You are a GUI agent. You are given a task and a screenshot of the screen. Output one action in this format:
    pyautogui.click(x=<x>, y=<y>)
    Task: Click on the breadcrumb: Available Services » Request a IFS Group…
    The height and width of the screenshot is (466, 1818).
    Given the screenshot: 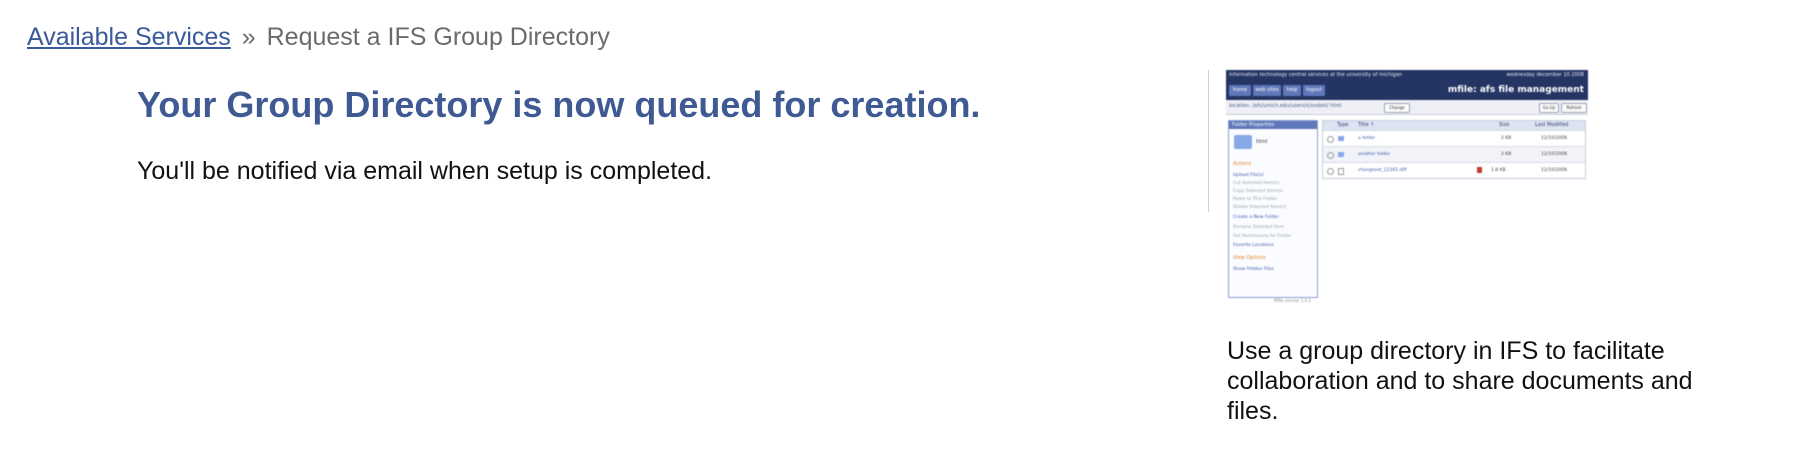 What is the action you would take?
    pyautogui.click(x=318, y=37)
    